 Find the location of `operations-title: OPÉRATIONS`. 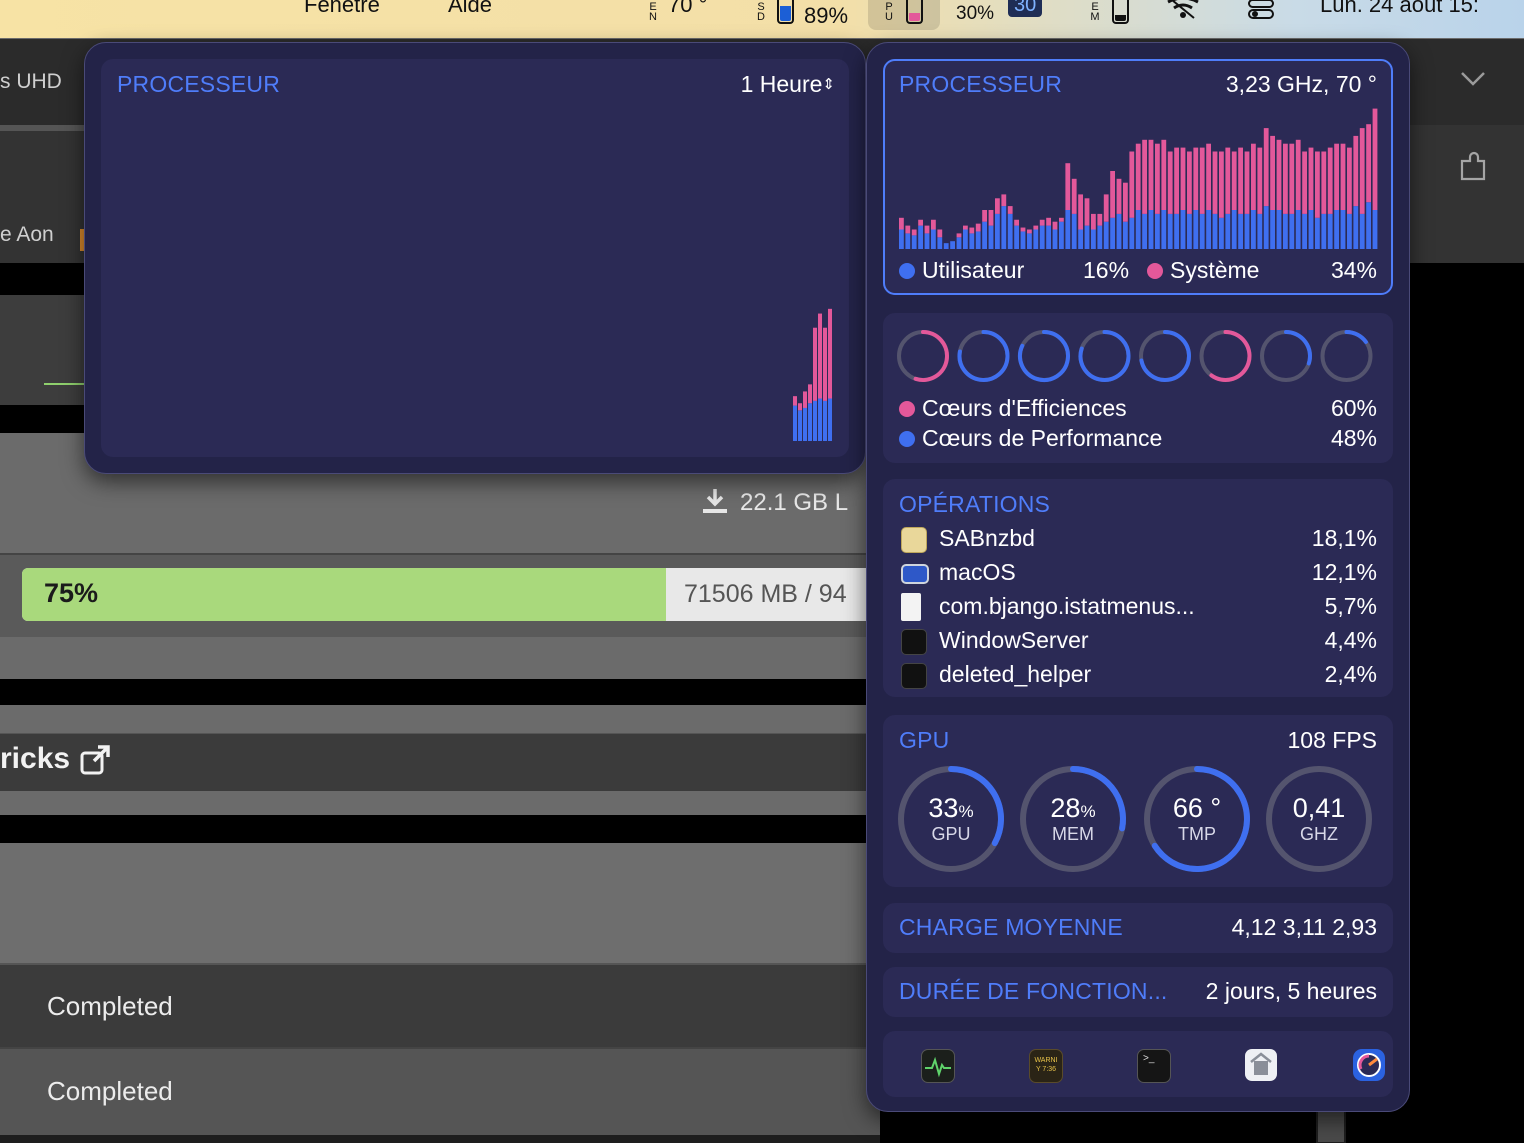

operations-title: OPÉRATIONS is located at coordinates (975, 504).